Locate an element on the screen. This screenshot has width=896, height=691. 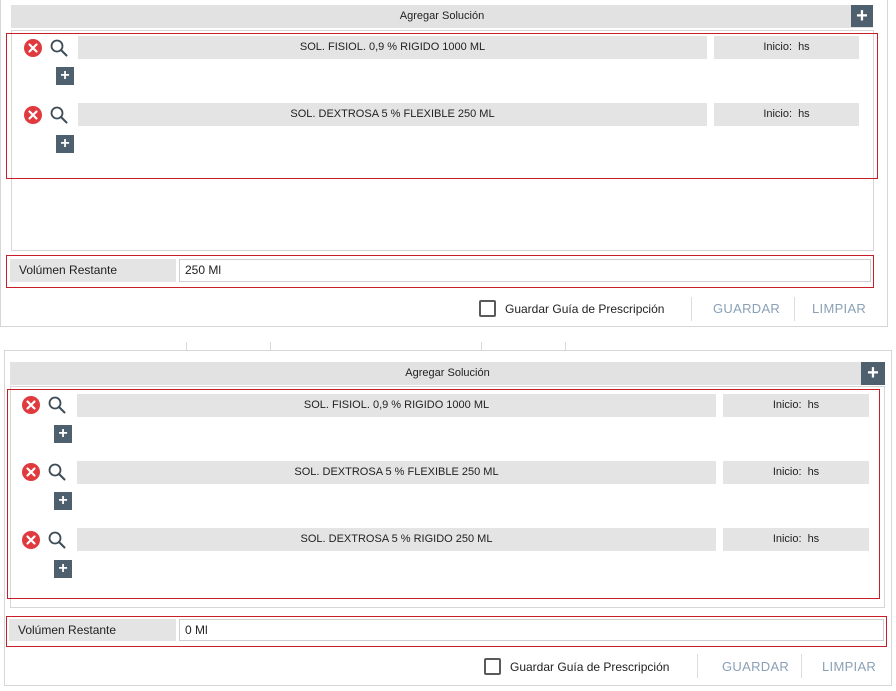
solution-name-text: SOL. DEXTROSA 5 % RIGIDO 250 ML is located at coordinates (396, 539).